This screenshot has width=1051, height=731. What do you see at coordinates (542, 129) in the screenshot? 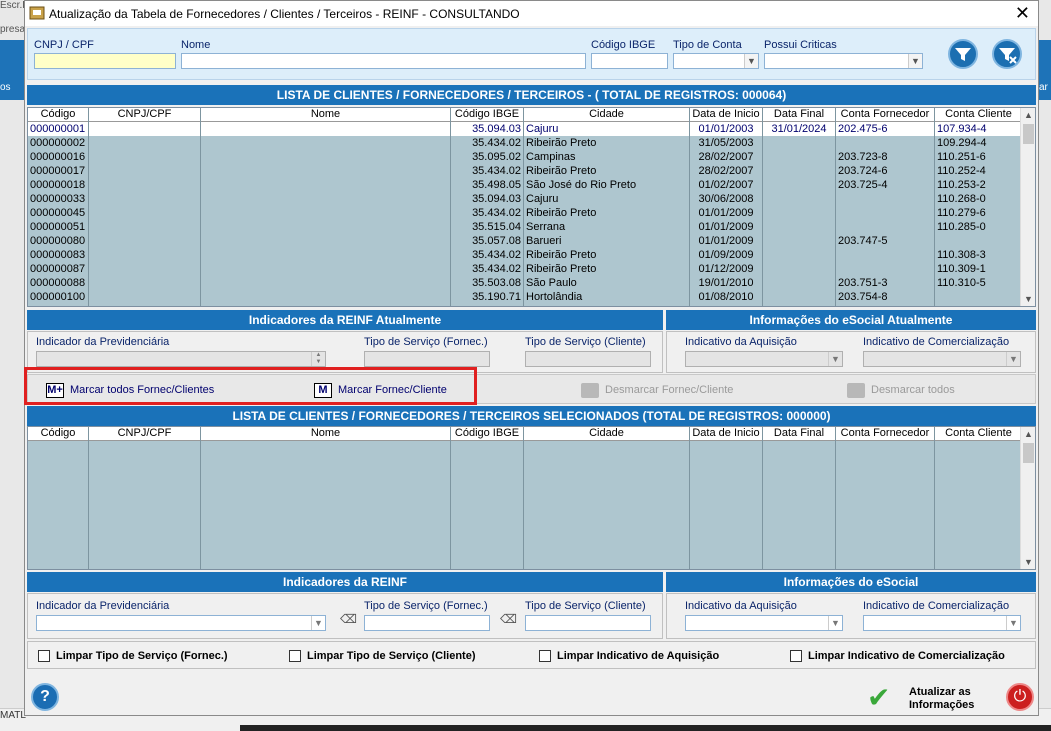
I see `table-cell: Cajuru` at bounding box center [542, 129].